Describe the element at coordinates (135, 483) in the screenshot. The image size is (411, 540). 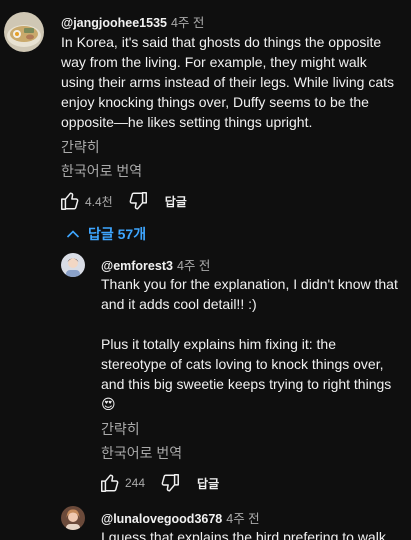
I see `like-count: 244` at that location.